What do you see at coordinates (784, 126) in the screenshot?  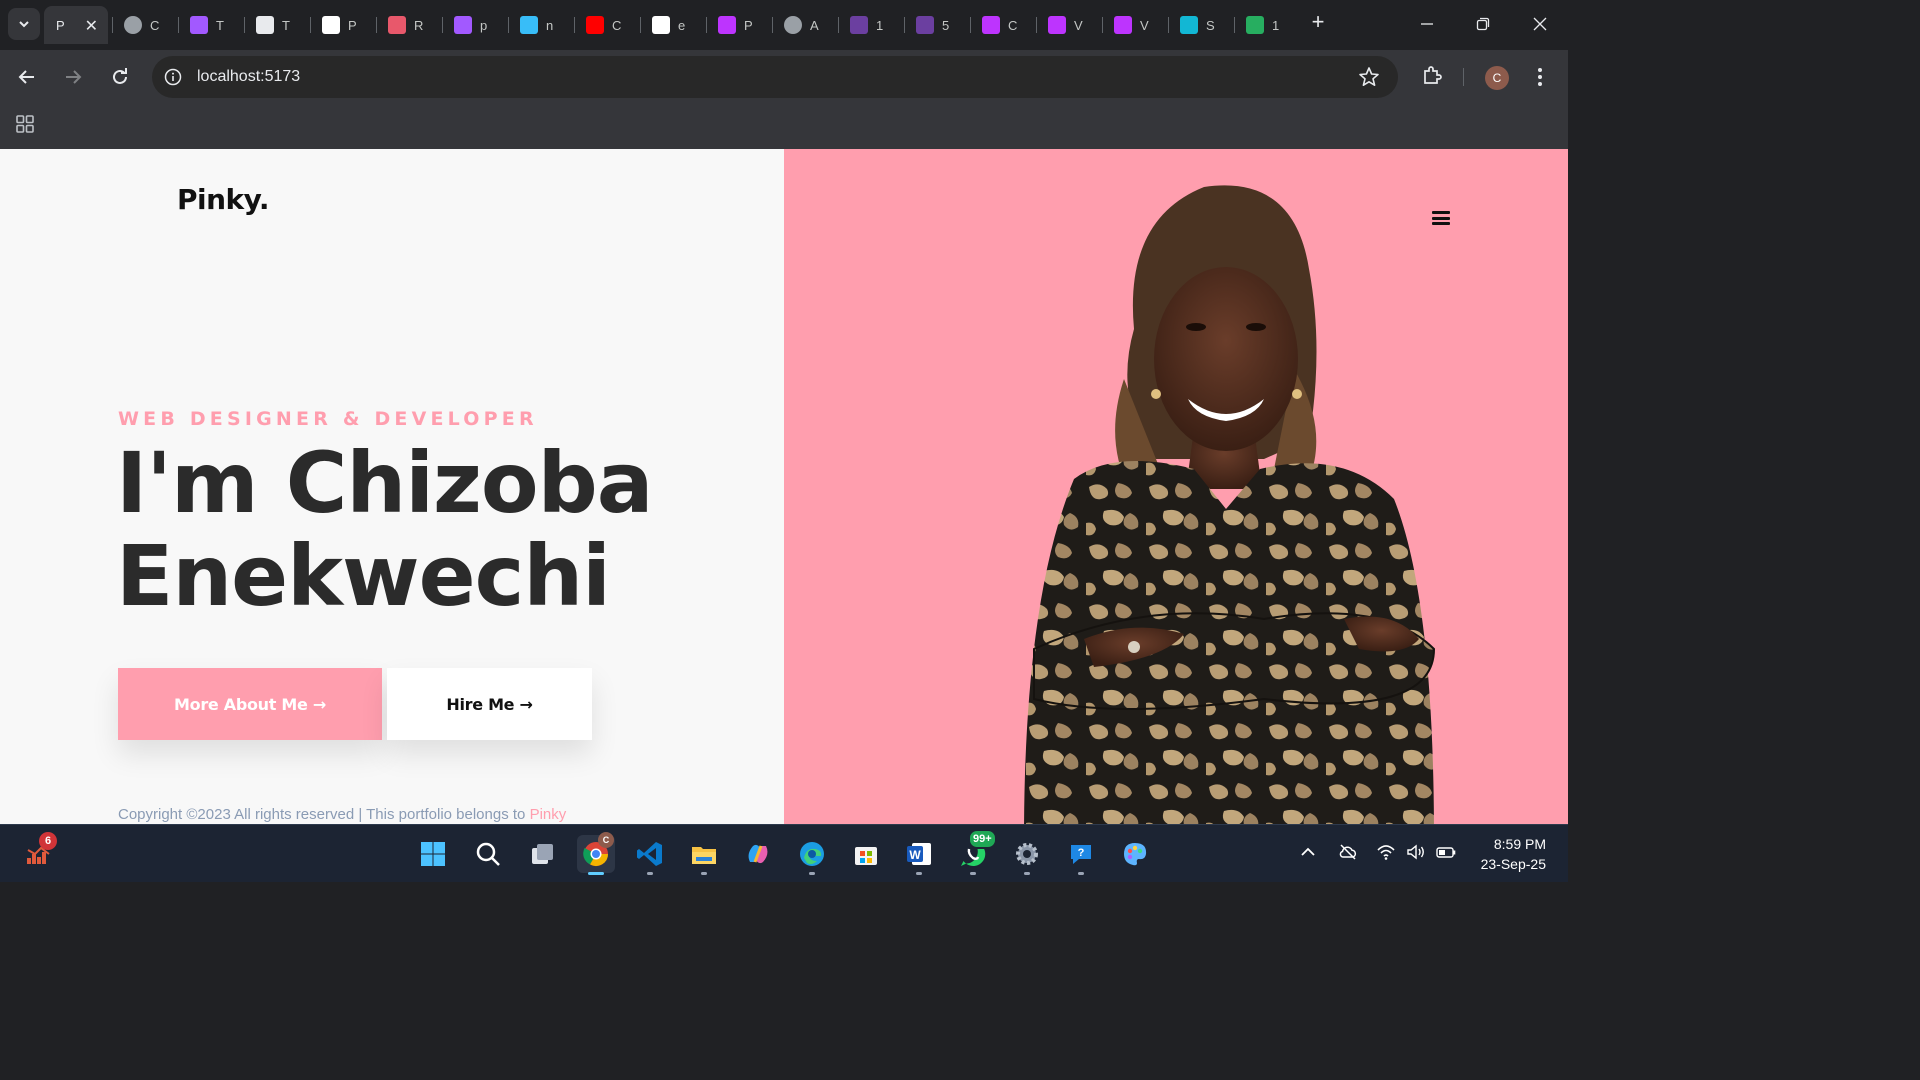 I see `bookmarks-bar` at bounding box center [784, 126].